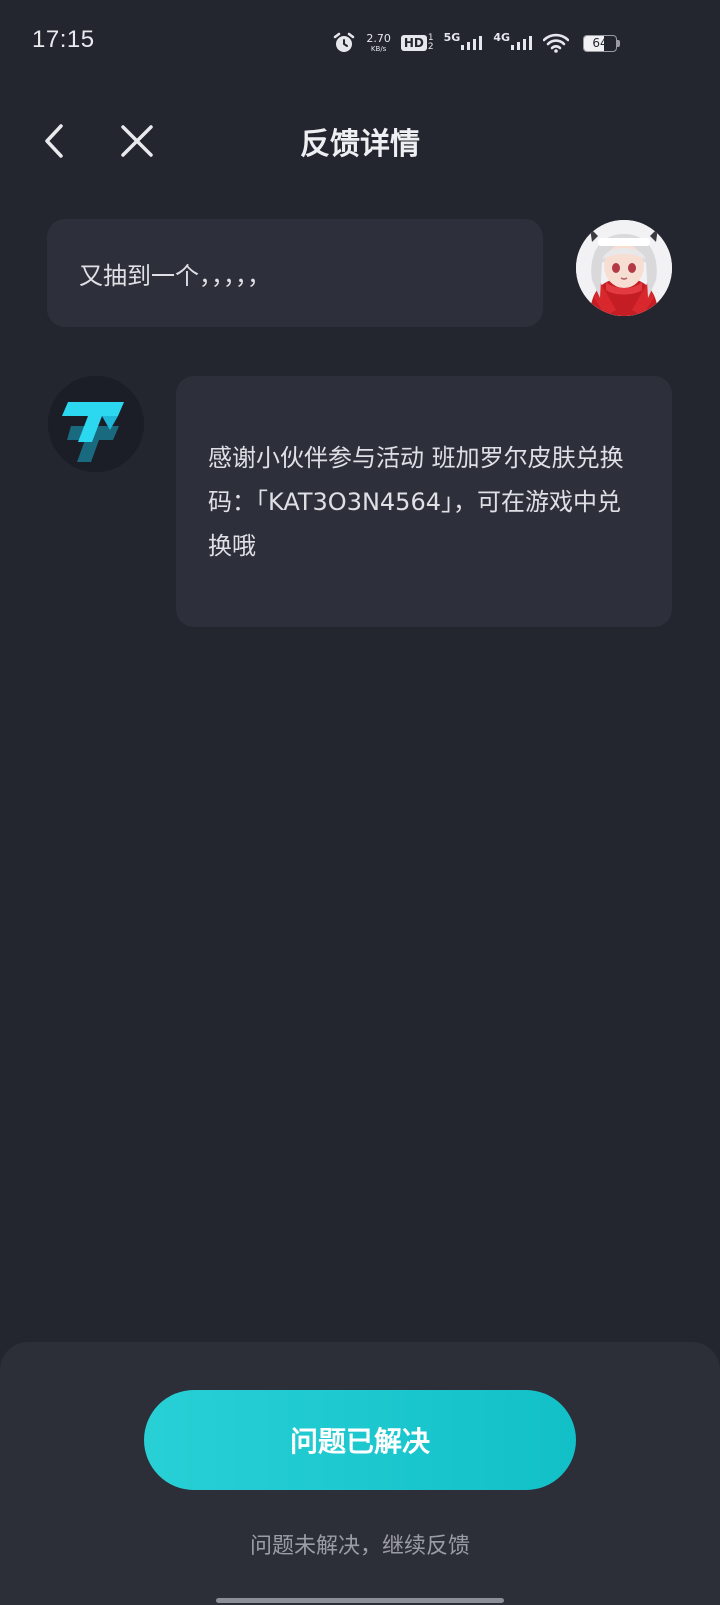  What do you see at coordinates (360, 144) in the screenshot?
I see `page-title: 反馈详情` at bounding box center [360, 144].